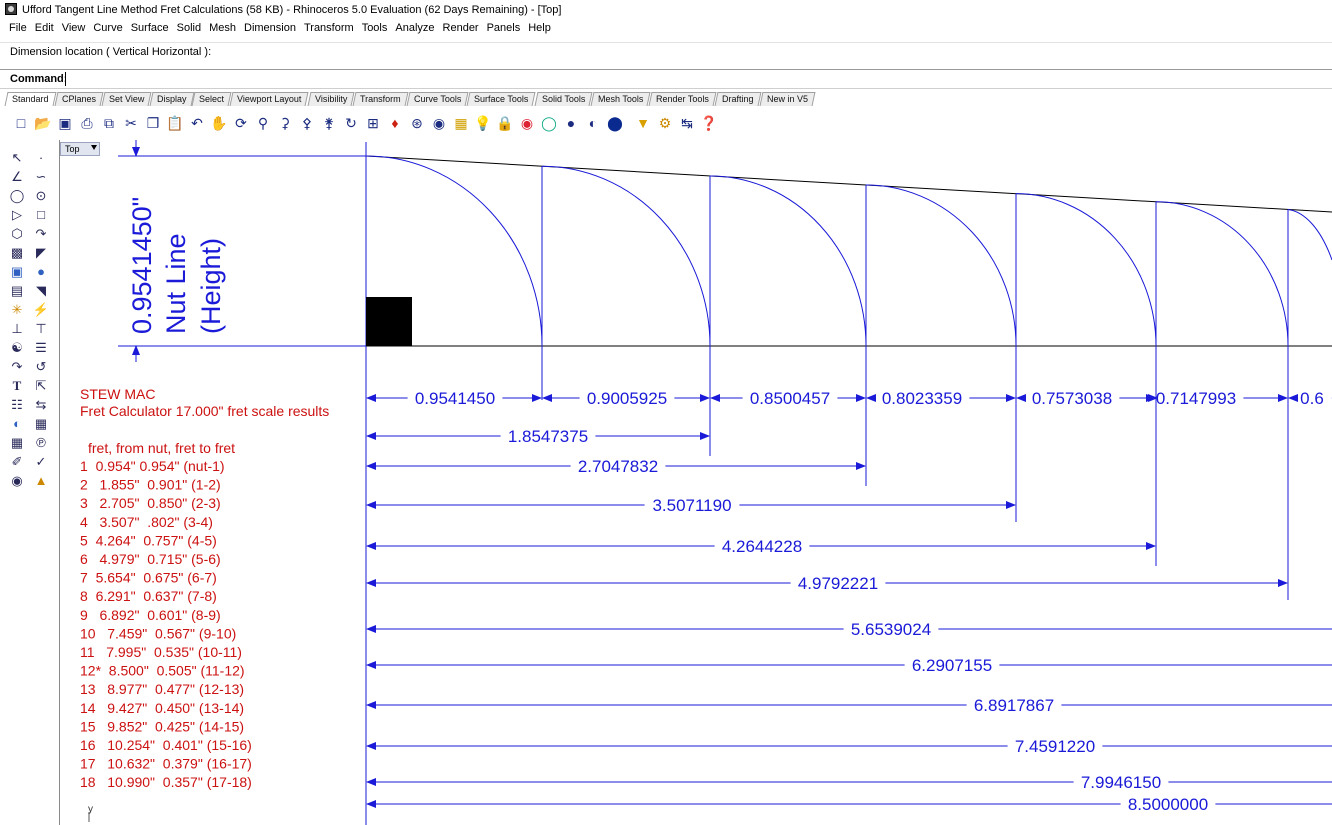  What do you see at coordinates (838, 583) in the screenshot?
I see `cumulative-dimension-label: 4.9792221` at bounding box center [838, 583].